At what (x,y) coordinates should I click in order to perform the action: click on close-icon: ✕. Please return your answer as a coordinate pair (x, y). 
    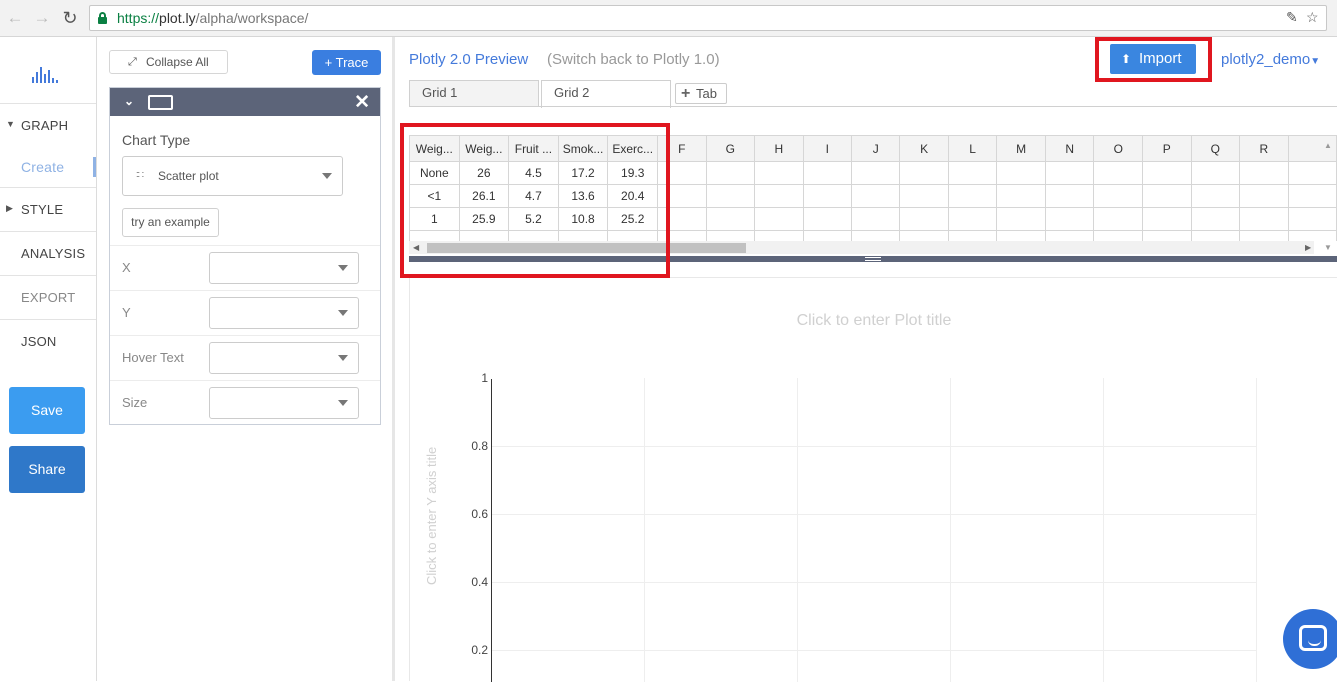
    Looking at the image, I should click on (362, 102).